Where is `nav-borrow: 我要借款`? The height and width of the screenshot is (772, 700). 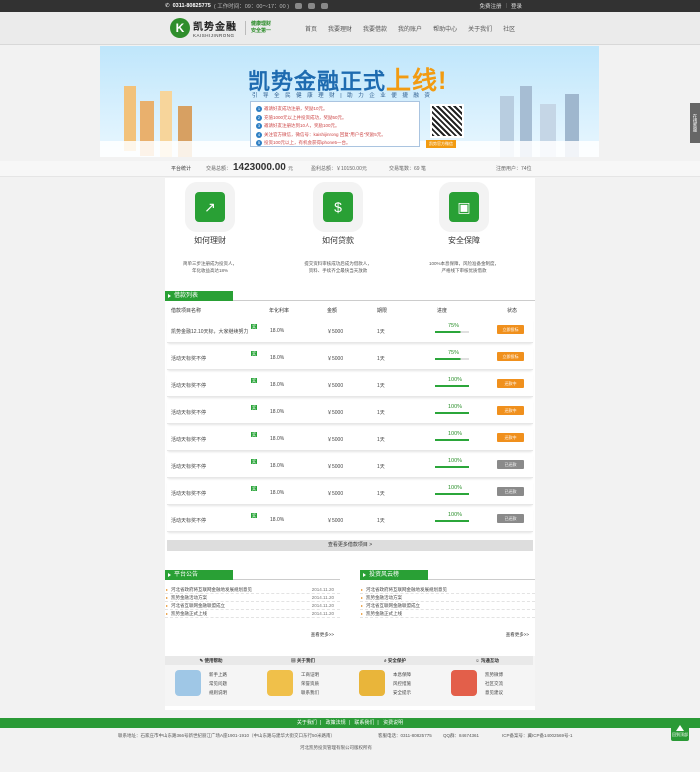 nav-borrow: 我要借款 is located at coordinates (375, 28).